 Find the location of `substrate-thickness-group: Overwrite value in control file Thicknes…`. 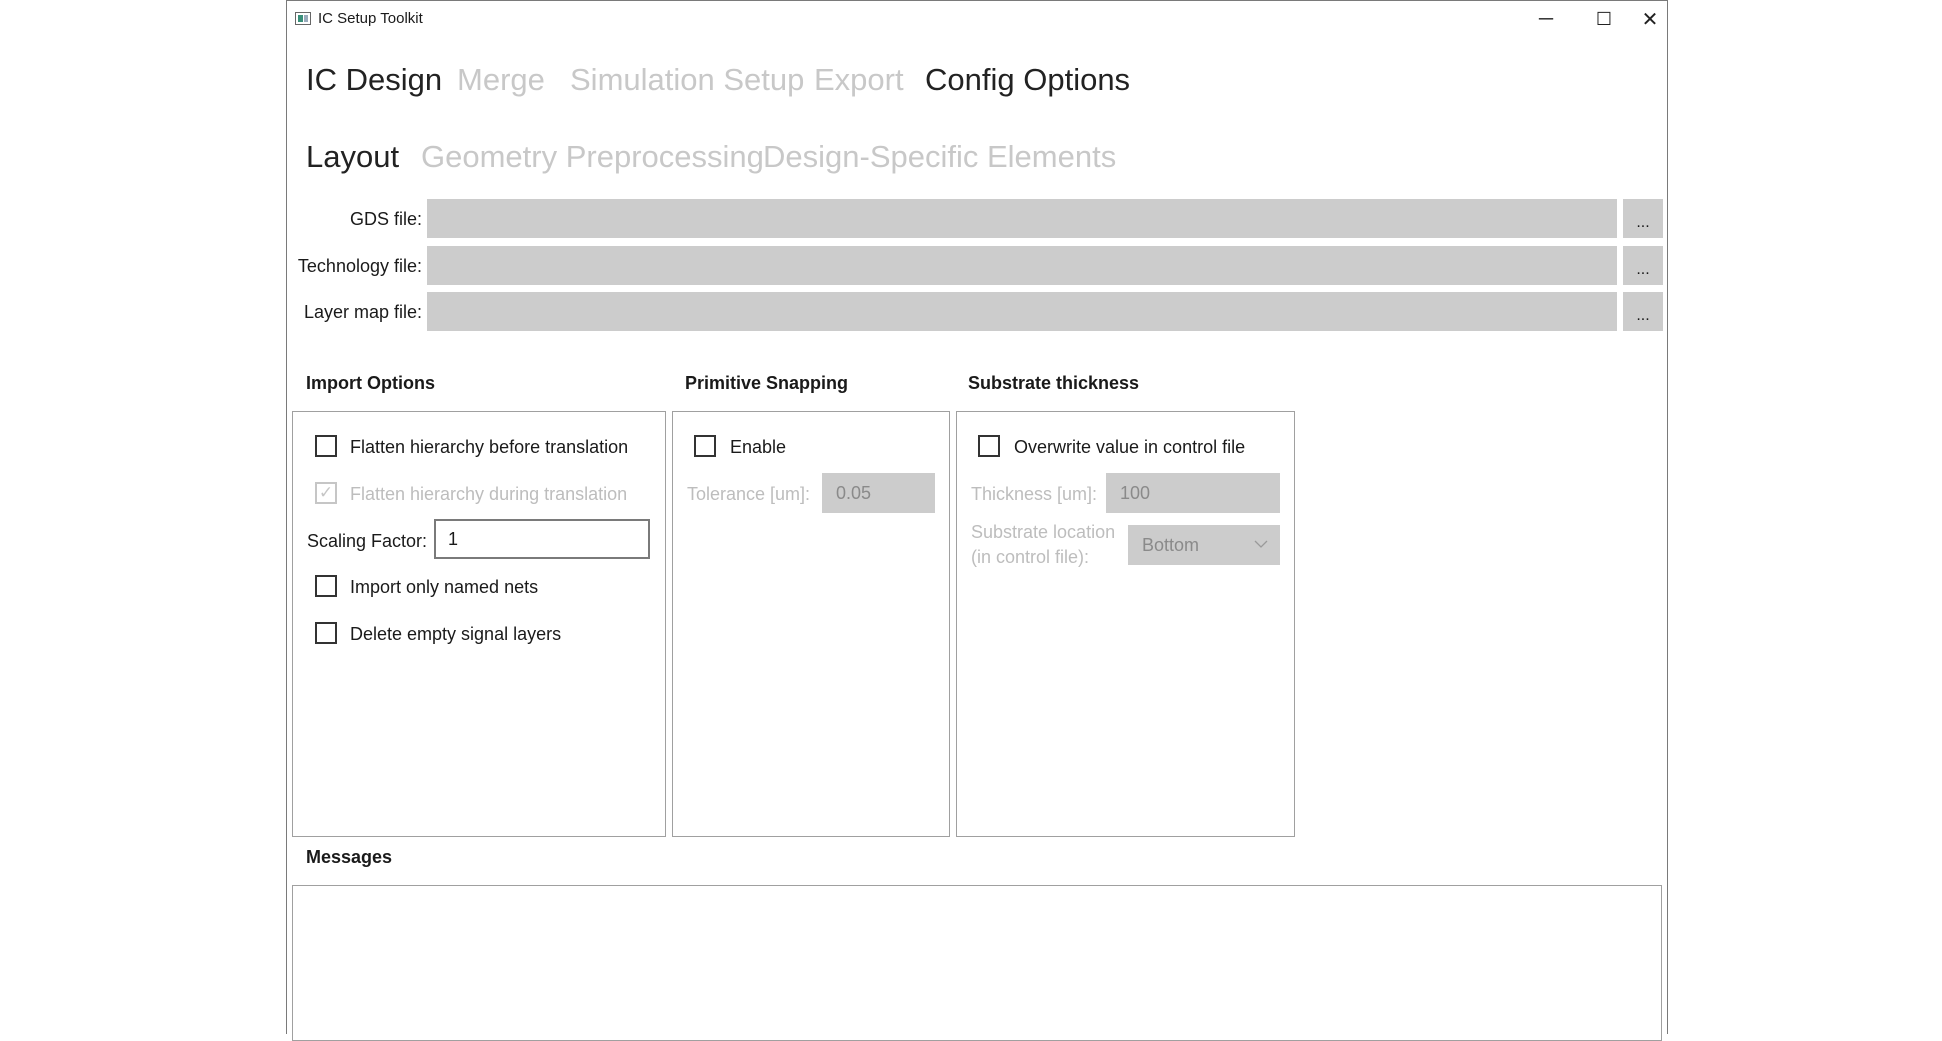

substrate-thickness-group: Overwrite value in control file Thicknes… is located at coordinates (1125, 624).